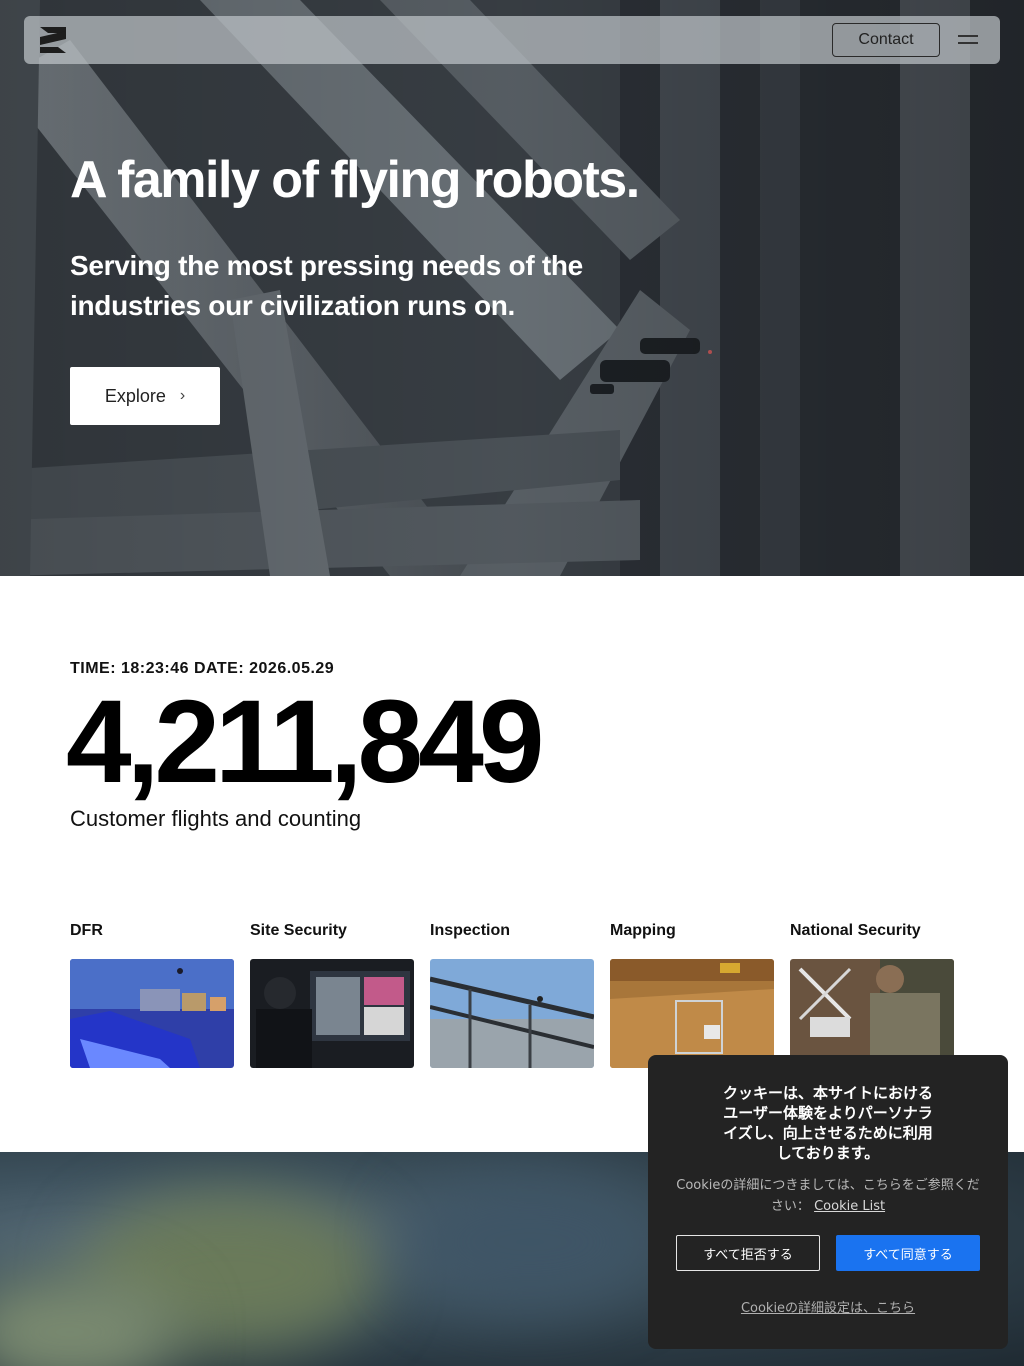 The width and height of the screenshot is (1024, 1366). I want to click on category-label: National Security, so click(855, 930).